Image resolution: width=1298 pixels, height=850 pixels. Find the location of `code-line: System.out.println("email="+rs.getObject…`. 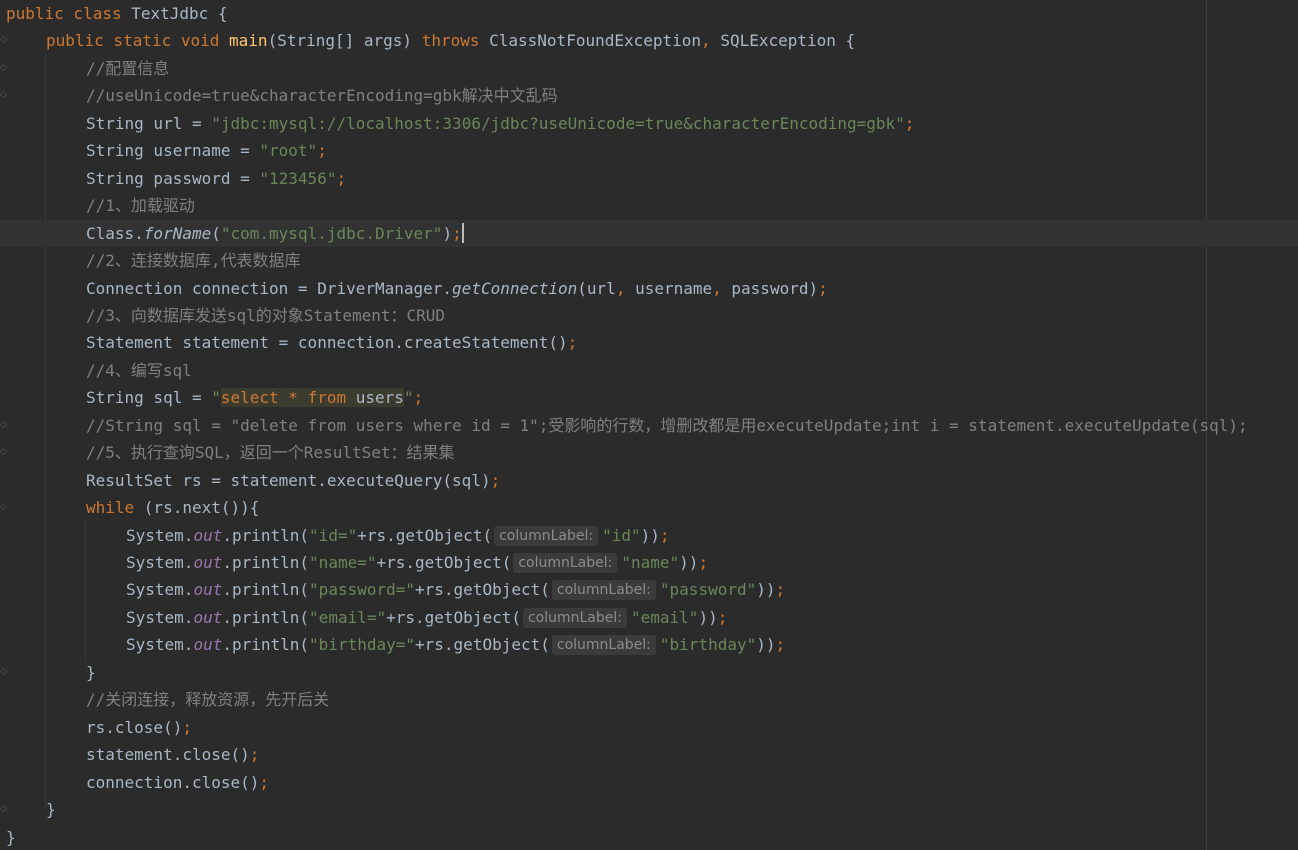

code-line: System.out.println("email="+rs.getObject… is located at coordinates (649, 617).